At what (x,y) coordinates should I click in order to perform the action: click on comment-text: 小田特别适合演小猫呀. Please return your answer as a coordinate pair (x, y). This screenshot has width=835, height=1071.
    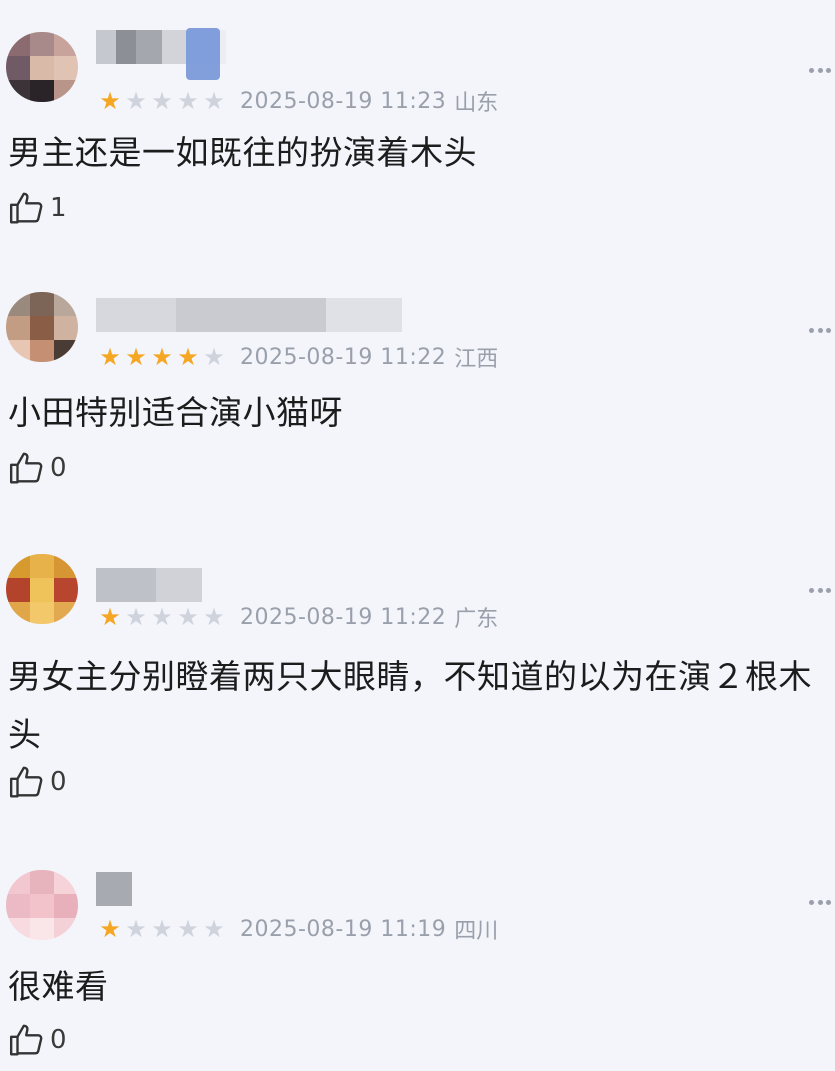
    Looking at the image, I should click on (175, 412).